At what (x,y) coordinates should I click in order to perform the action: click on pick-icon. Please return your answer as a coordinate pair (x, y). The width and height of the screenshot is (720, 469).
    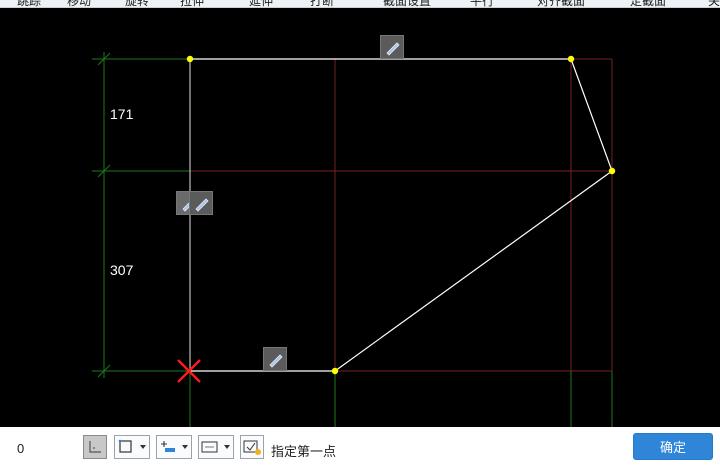
    Looking at the image, I should click on (8, 3).